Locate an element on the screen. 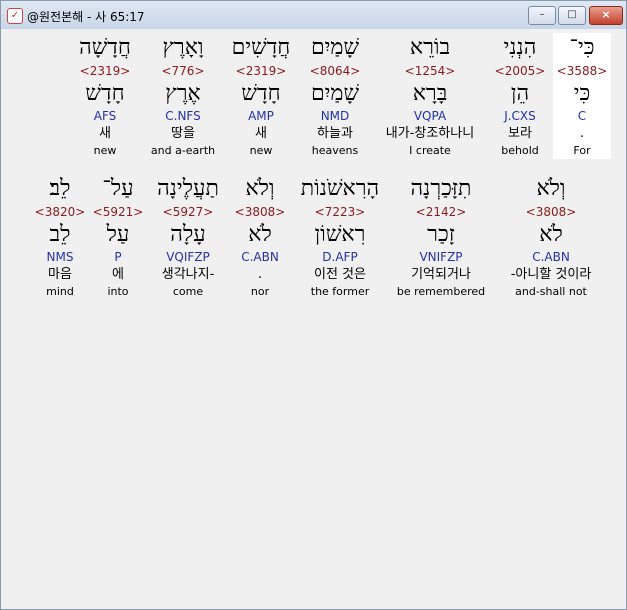 Image resolution: width=627 pixels, height=610 pixels. lexical-form: בָּרָא is located at coordinates (430, 93).